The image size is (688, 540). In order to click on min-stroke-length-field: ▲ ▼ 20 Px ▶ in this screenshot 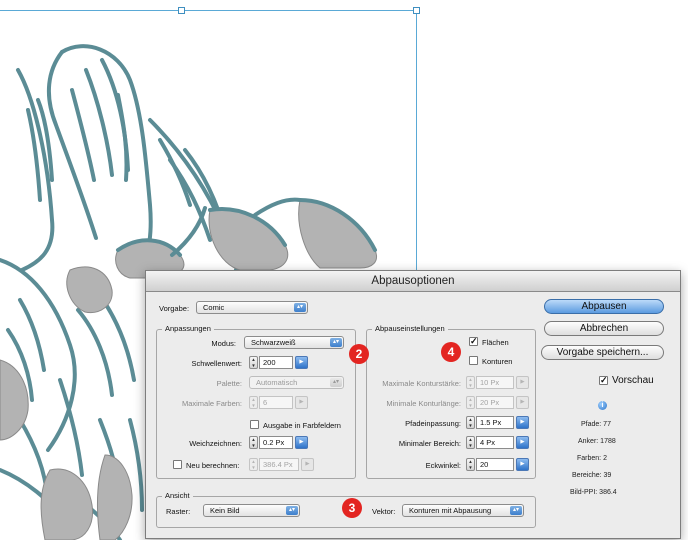, I will do `click(498, 402)`.